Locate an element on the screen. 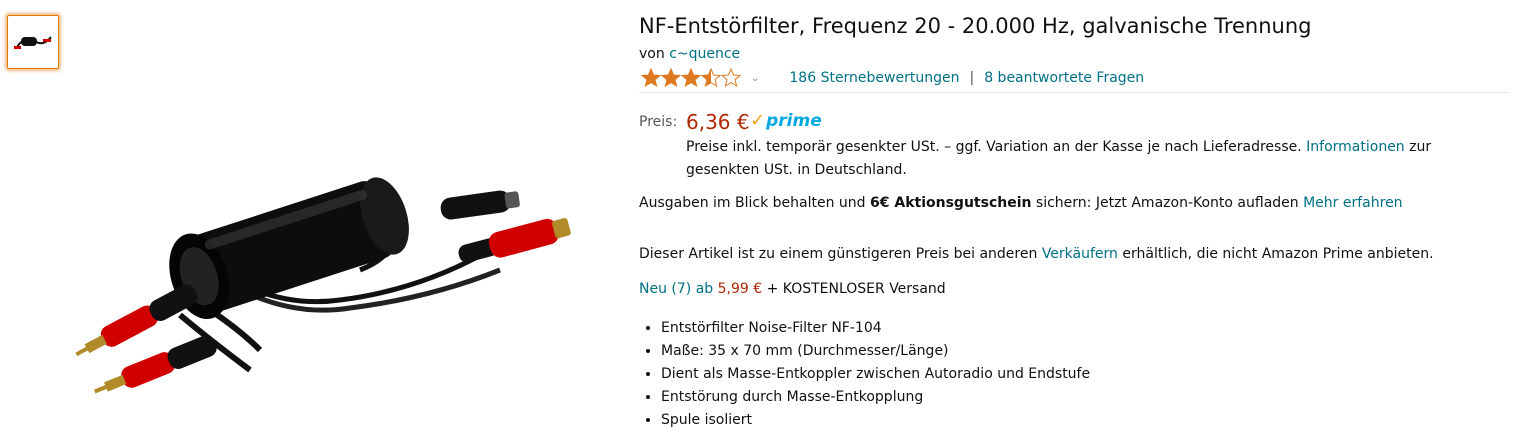 This screenshot has width=1539, height=432. ratings-count-link: 186 Sternebewertungen is located at coordinates (874, 78).